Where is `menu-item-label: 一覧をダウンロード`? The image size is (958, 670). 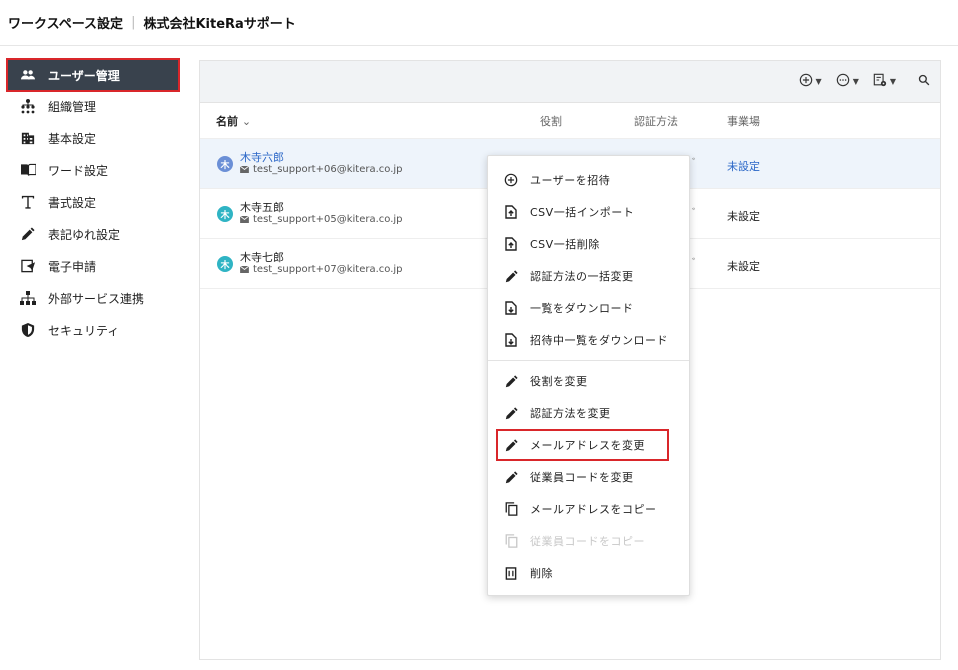
menu-item-label: 一覧をダウンロード is located at coordinates (582, 308).